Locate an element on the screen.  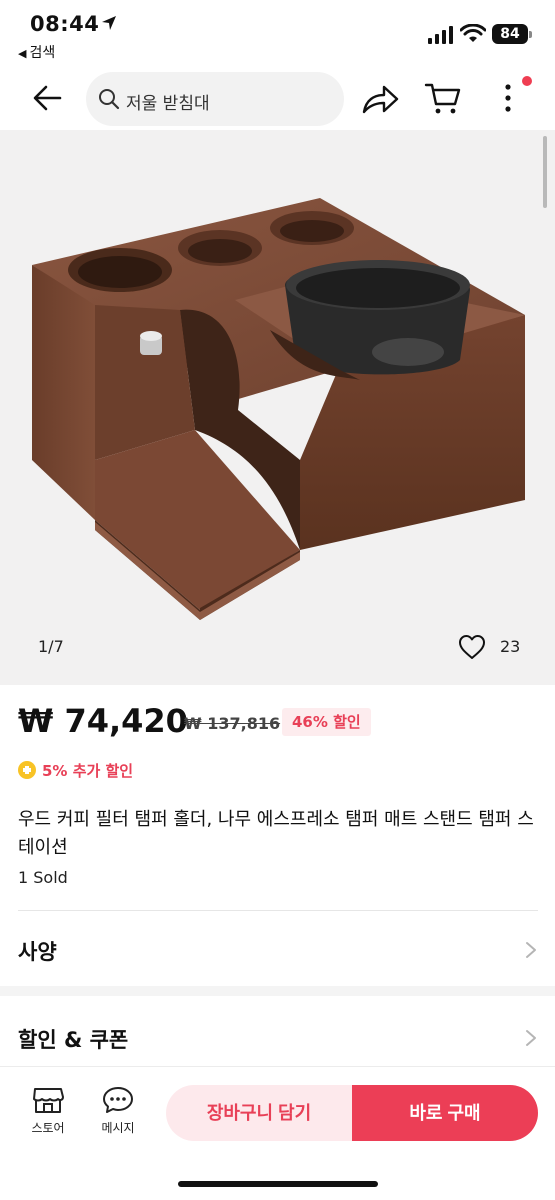
back-app-label: 검색 is located at coordinates (42, 53).